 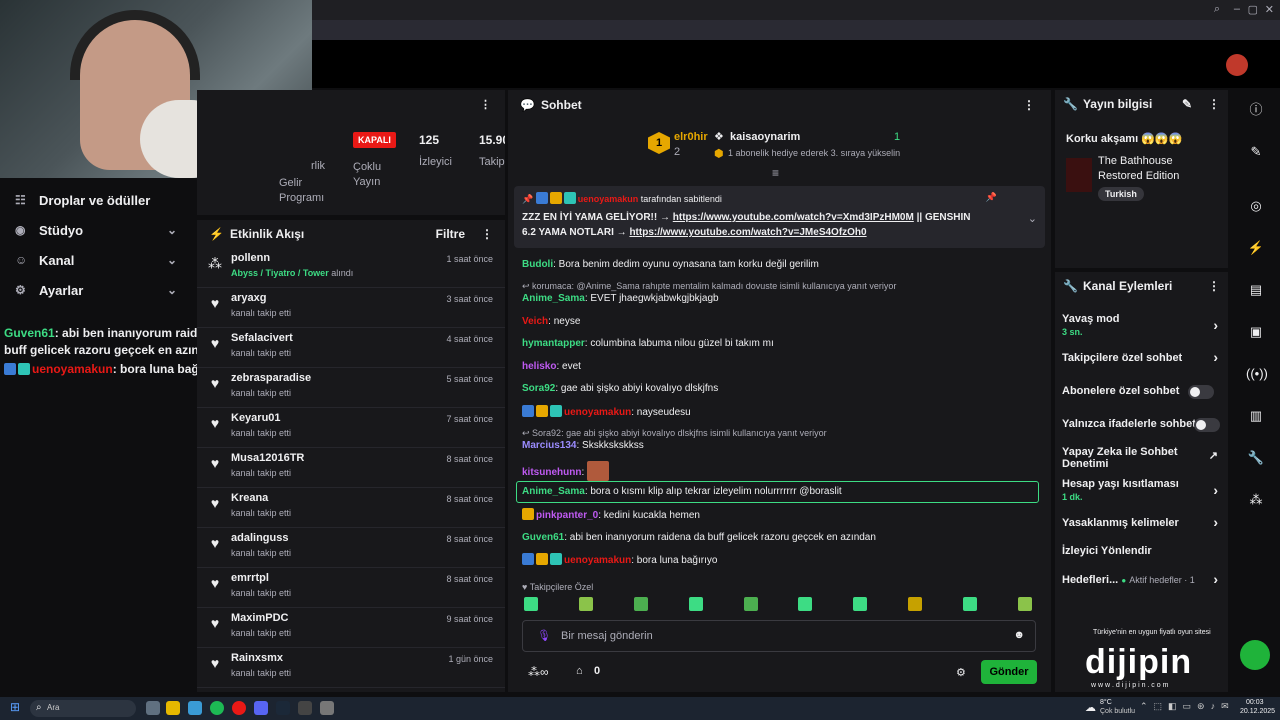 What do you see at coordinates (961, 672) in the screenshot?
I see `gear-icon: ⚙` at bounding box center [961, 672].